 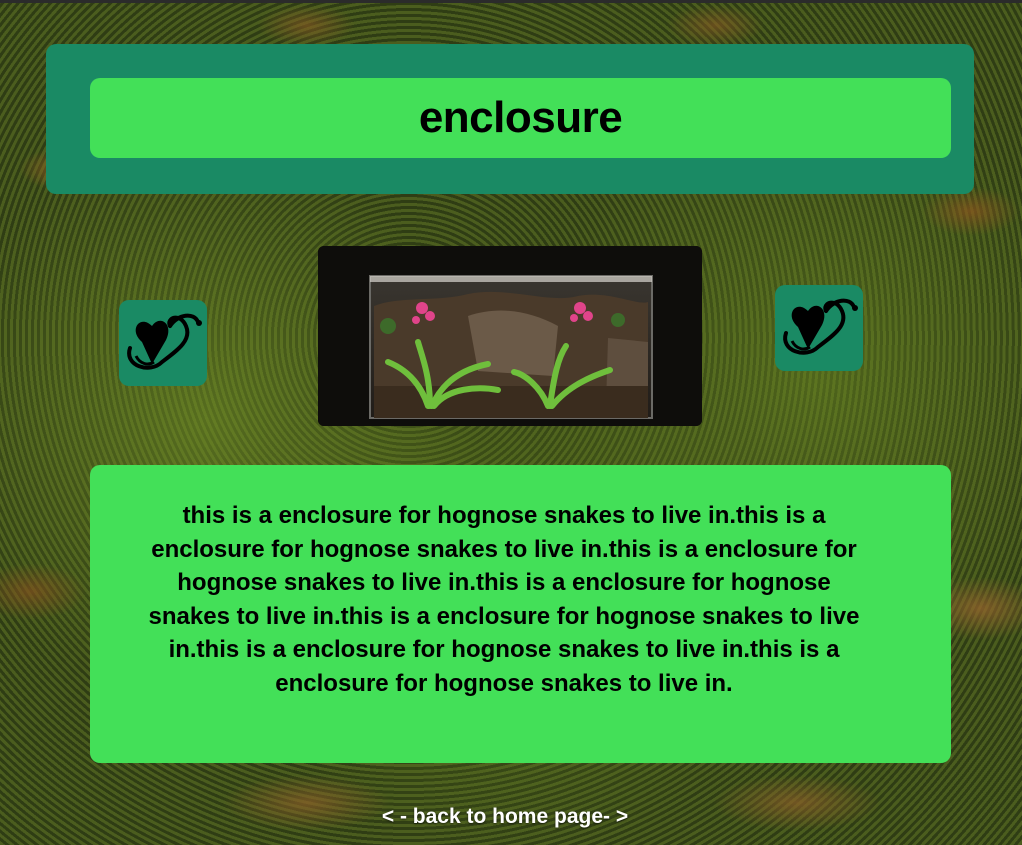 I want to click on title-bar: enclosure, so click(x=520, y=118).